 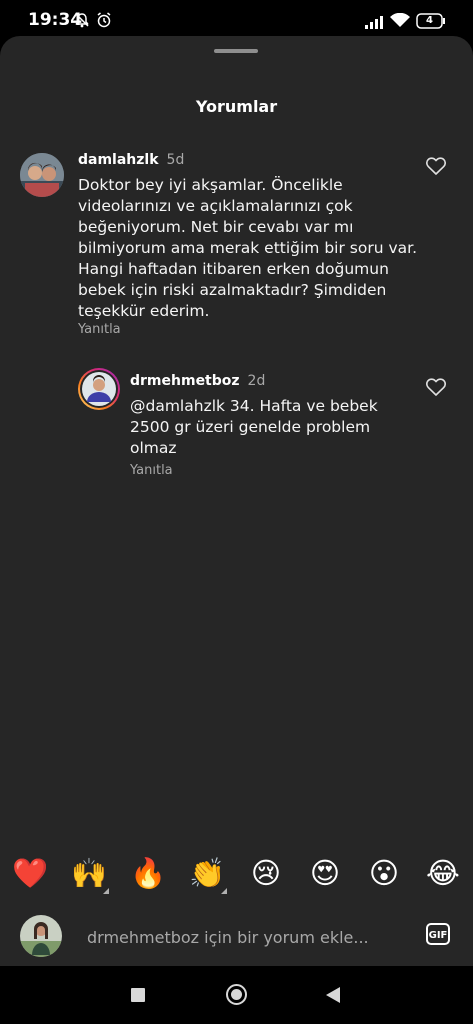 I want to click on notifications-off-icon, so click(x=82, y=22).